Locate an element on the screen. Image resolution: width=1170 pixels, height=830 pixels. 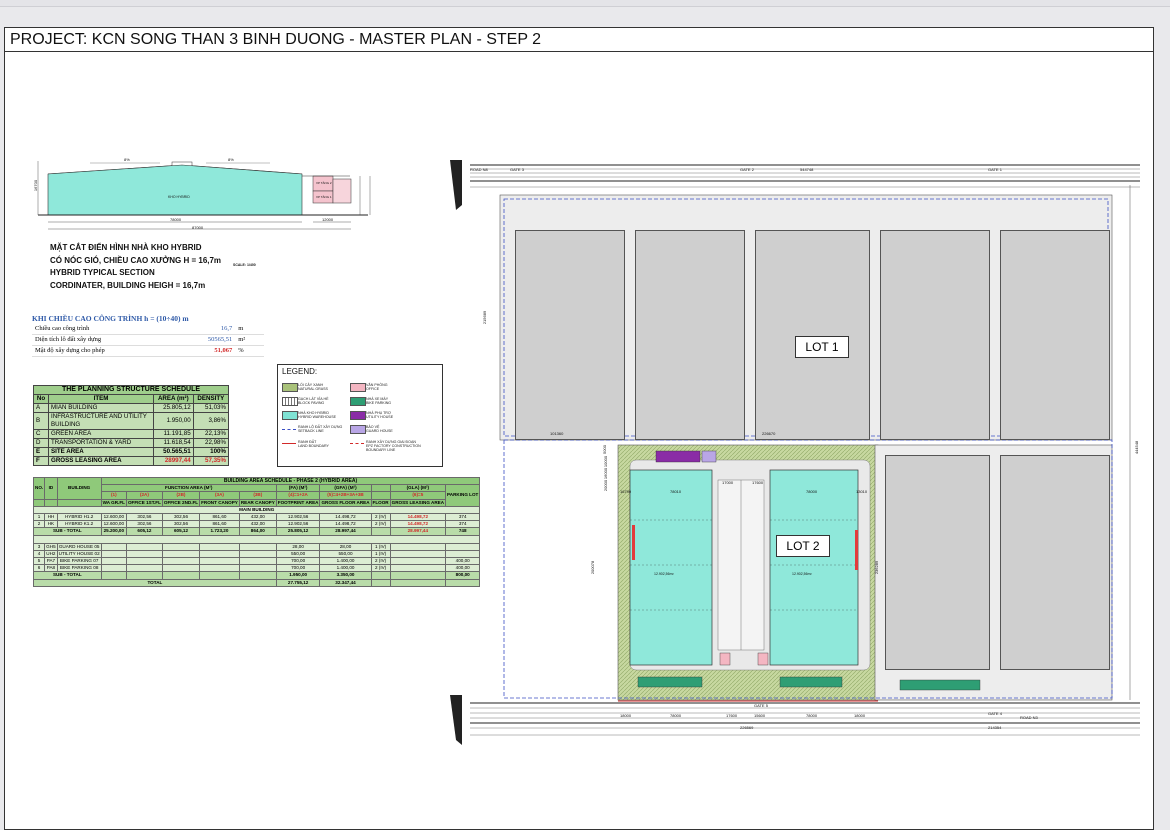
col-header: ITEM is located at coordinates (101, 399).